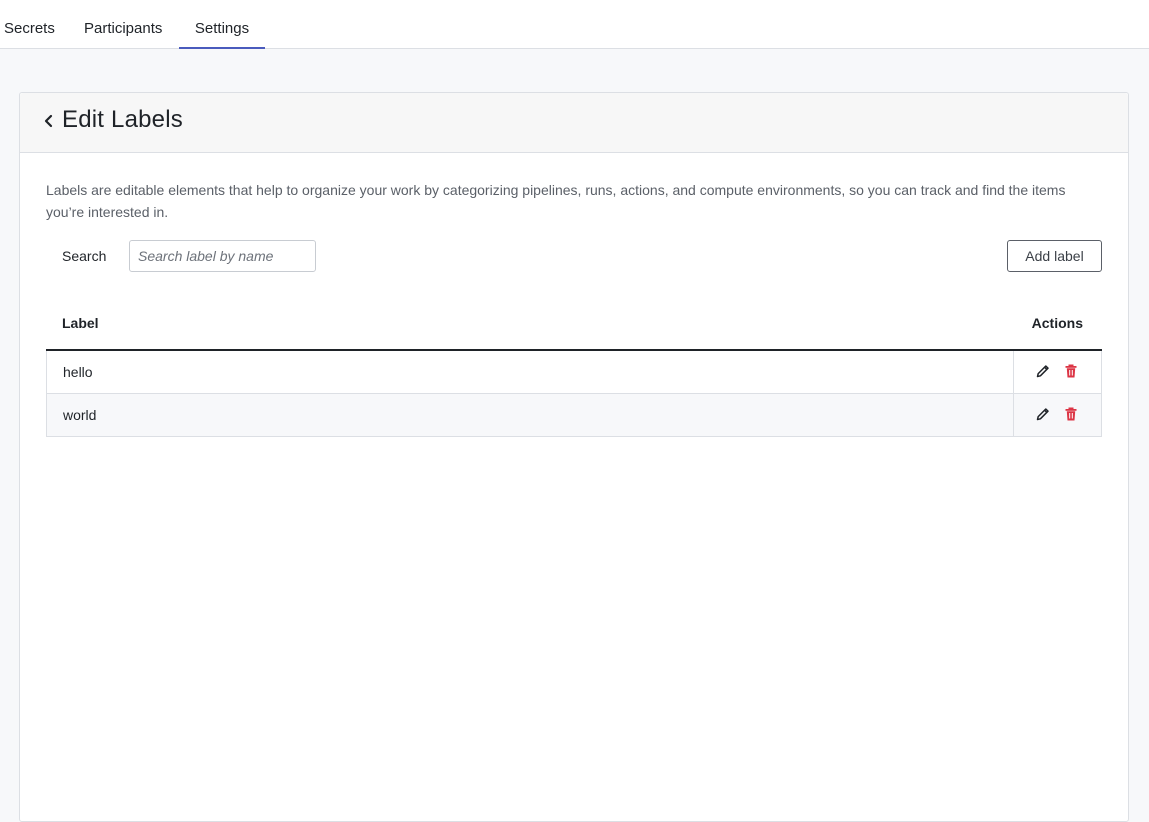 The height and width of the screenshot is (822, 1149). I want to click on label-cell: world, so click(80, 415).